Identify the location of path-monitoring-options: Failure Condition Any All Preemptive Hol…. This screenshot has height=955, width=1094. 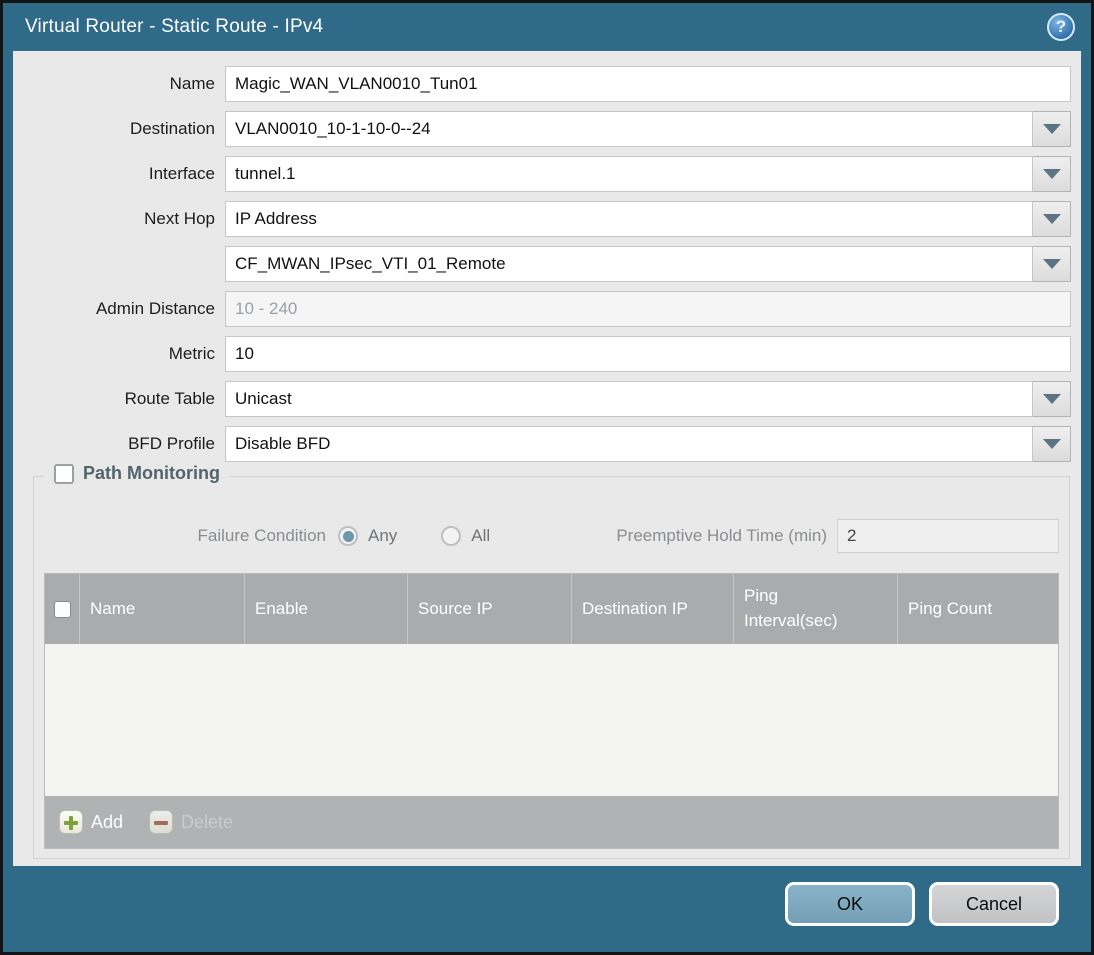
(551, 536).